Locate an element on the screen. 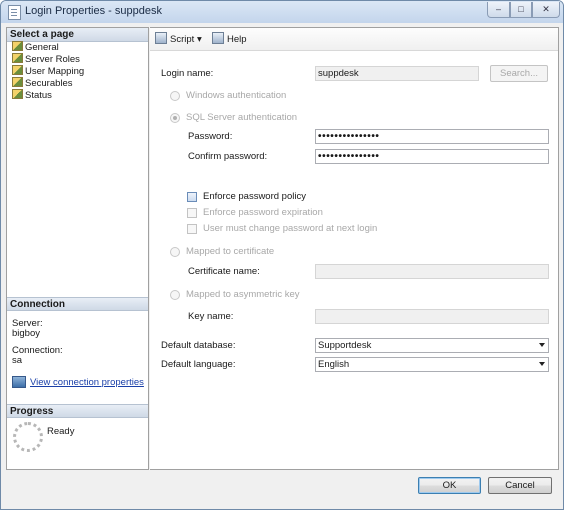 This screenshot has height=510, width=564. page-item-label: Server Roles is located at coordinates (52, 59).